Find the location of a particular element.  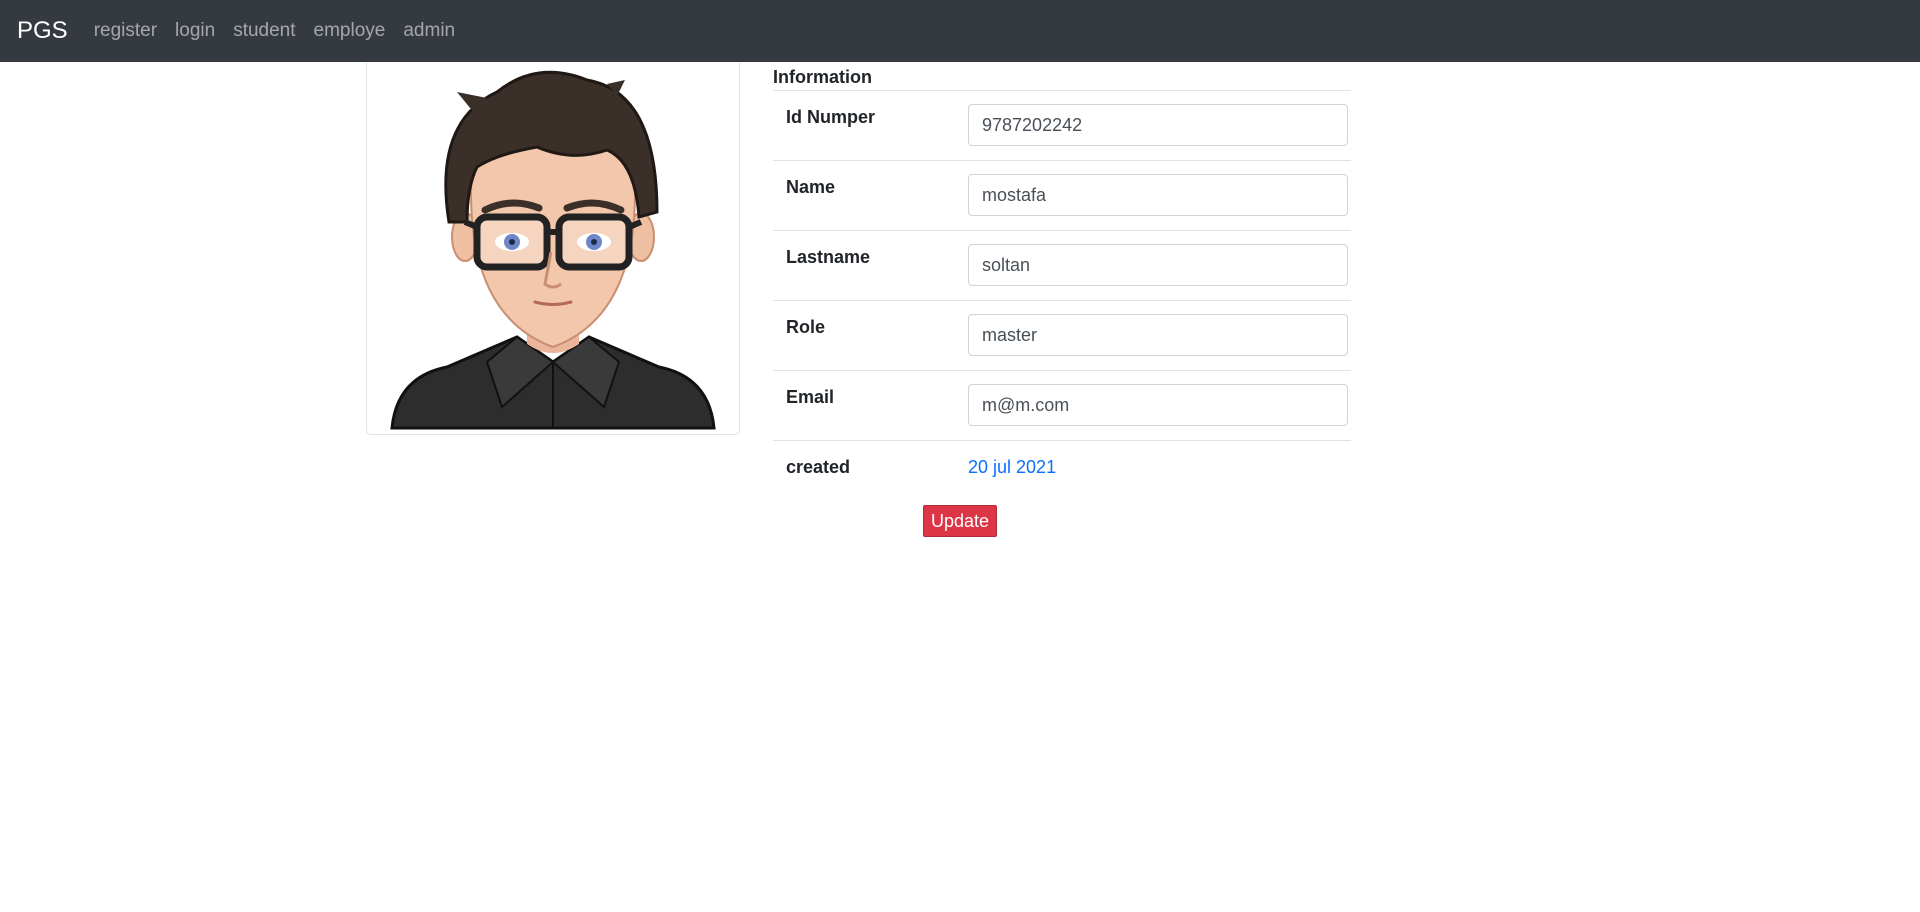

role-row: Role is located at coordinates (1062, 336).